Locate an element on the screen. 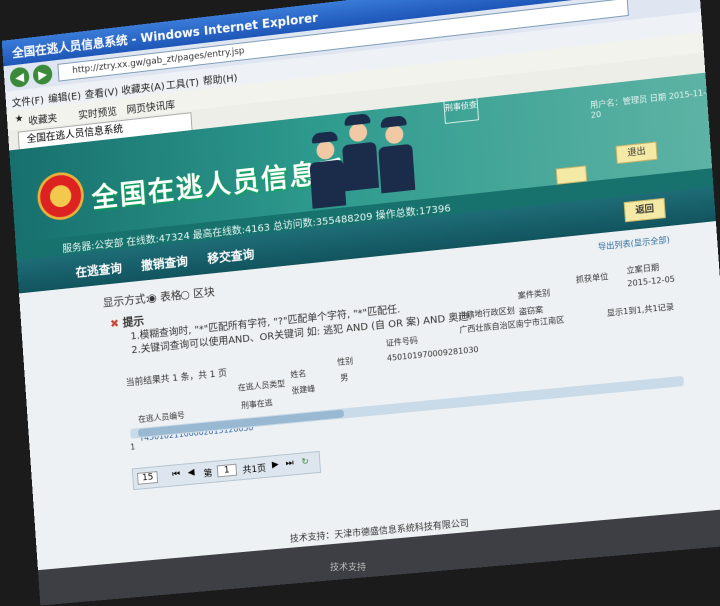 The image size is (720, 606). nav-revoke-query: 撤销查询 is located at coordinates (165, 263).